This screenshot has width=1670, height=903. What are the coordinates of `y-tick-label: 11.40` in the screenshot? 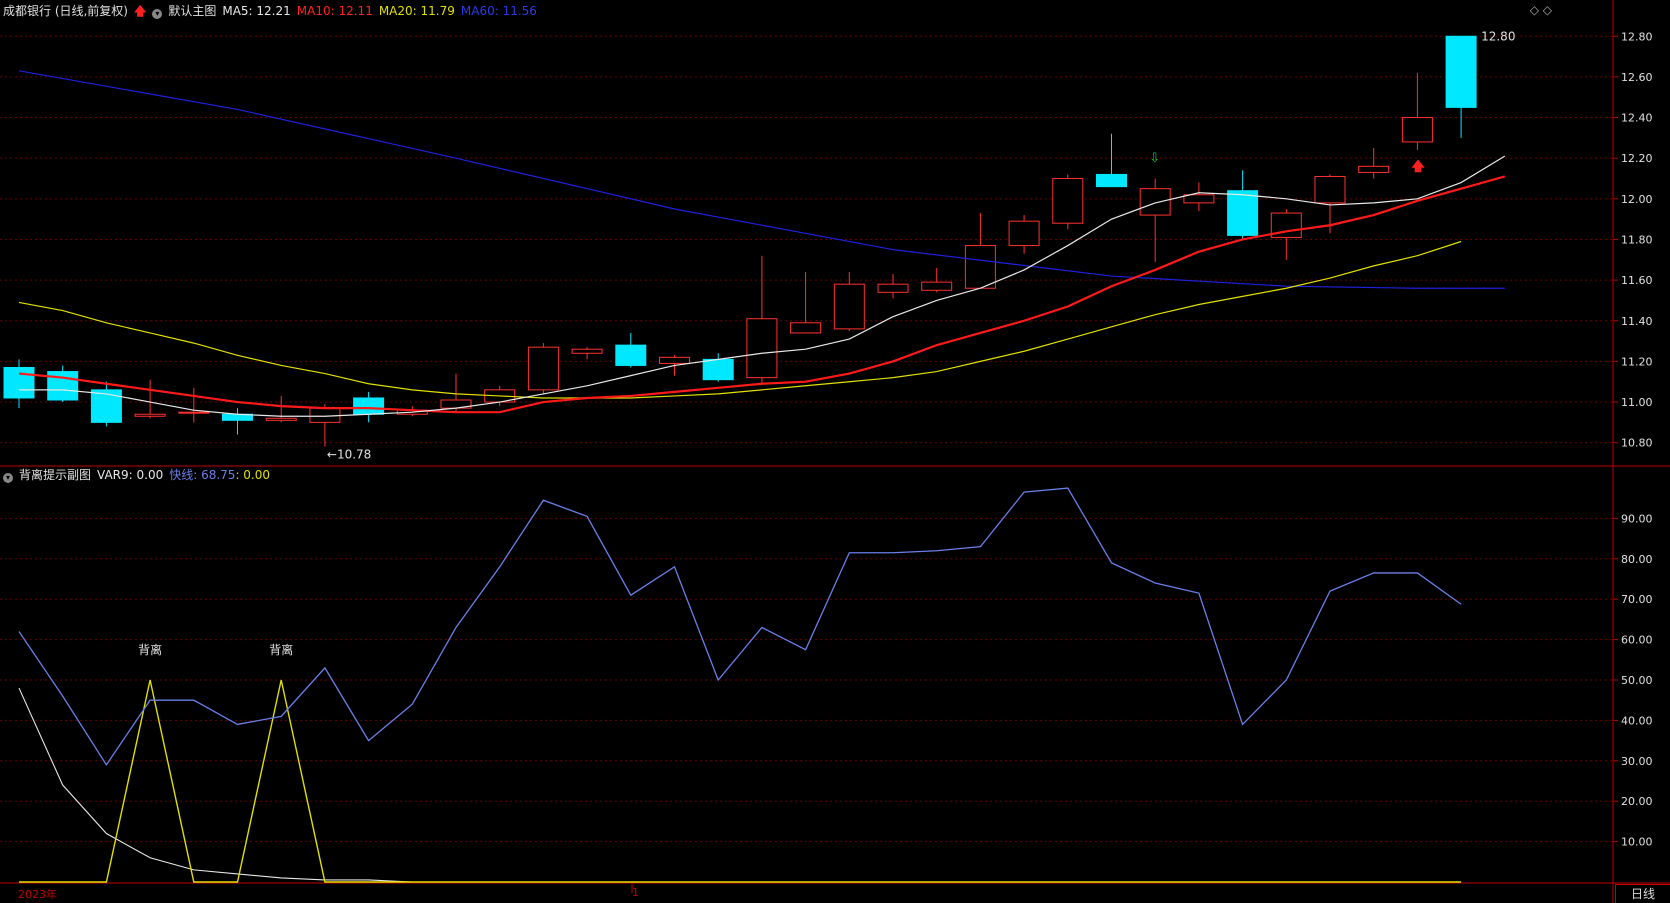 It's located at (1637, 321).